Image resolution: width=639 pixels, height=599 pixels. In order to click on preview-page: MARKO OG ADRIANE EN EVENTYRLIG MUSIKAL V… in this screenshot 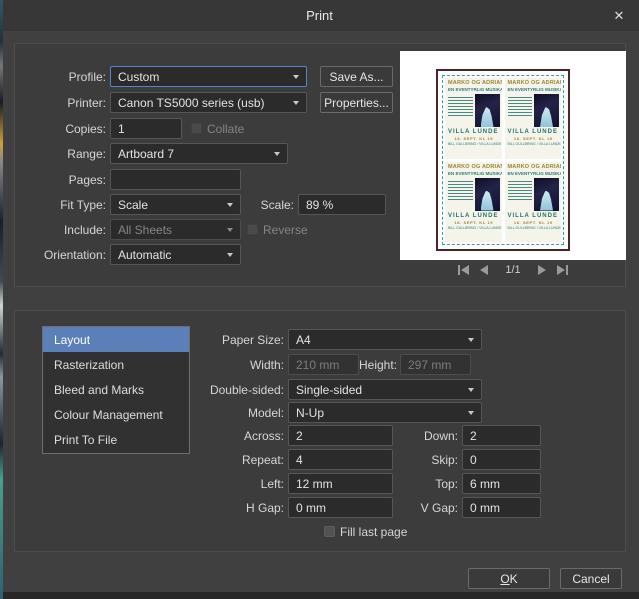, I will do `click(503, 160)`.